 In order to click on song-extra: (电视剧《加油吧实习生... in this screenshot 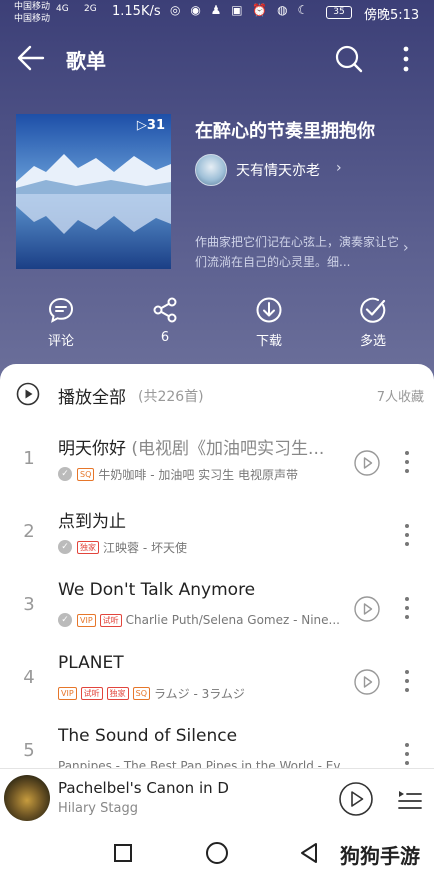, I will do `click(225, 449)`.